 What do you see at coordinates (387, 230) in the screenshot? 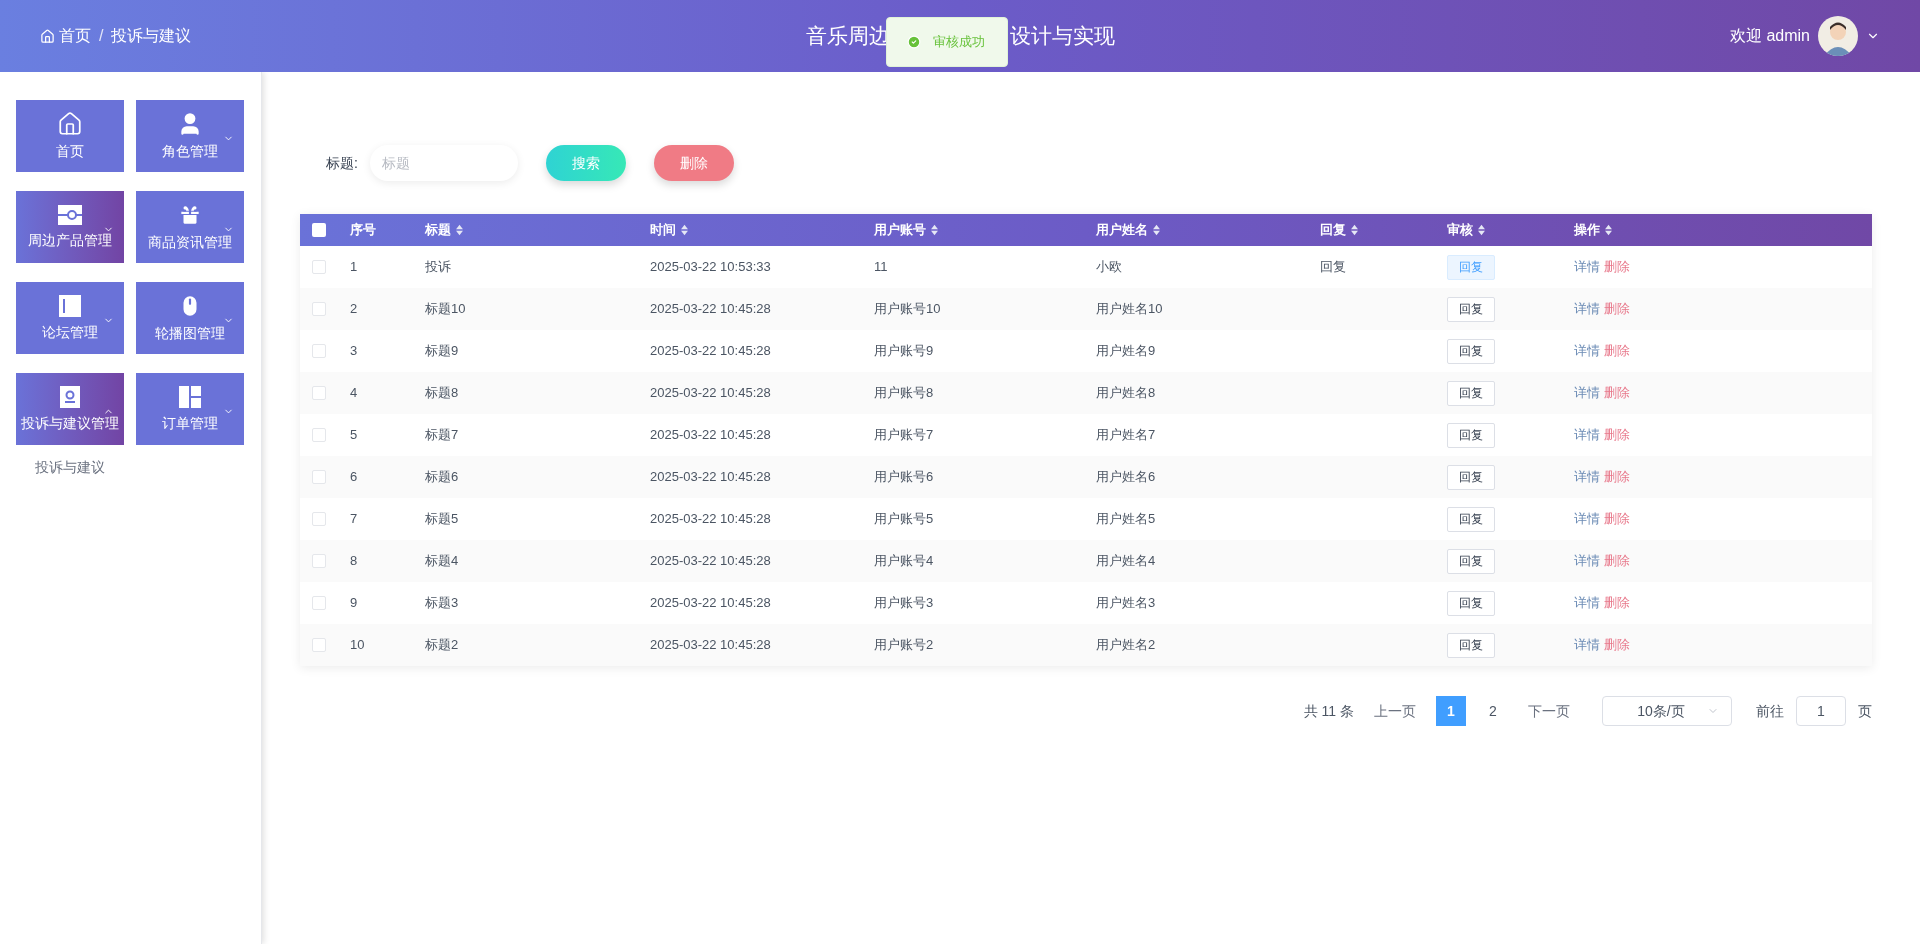
I see `column-header: 序号` at bounding box center [387, 230].